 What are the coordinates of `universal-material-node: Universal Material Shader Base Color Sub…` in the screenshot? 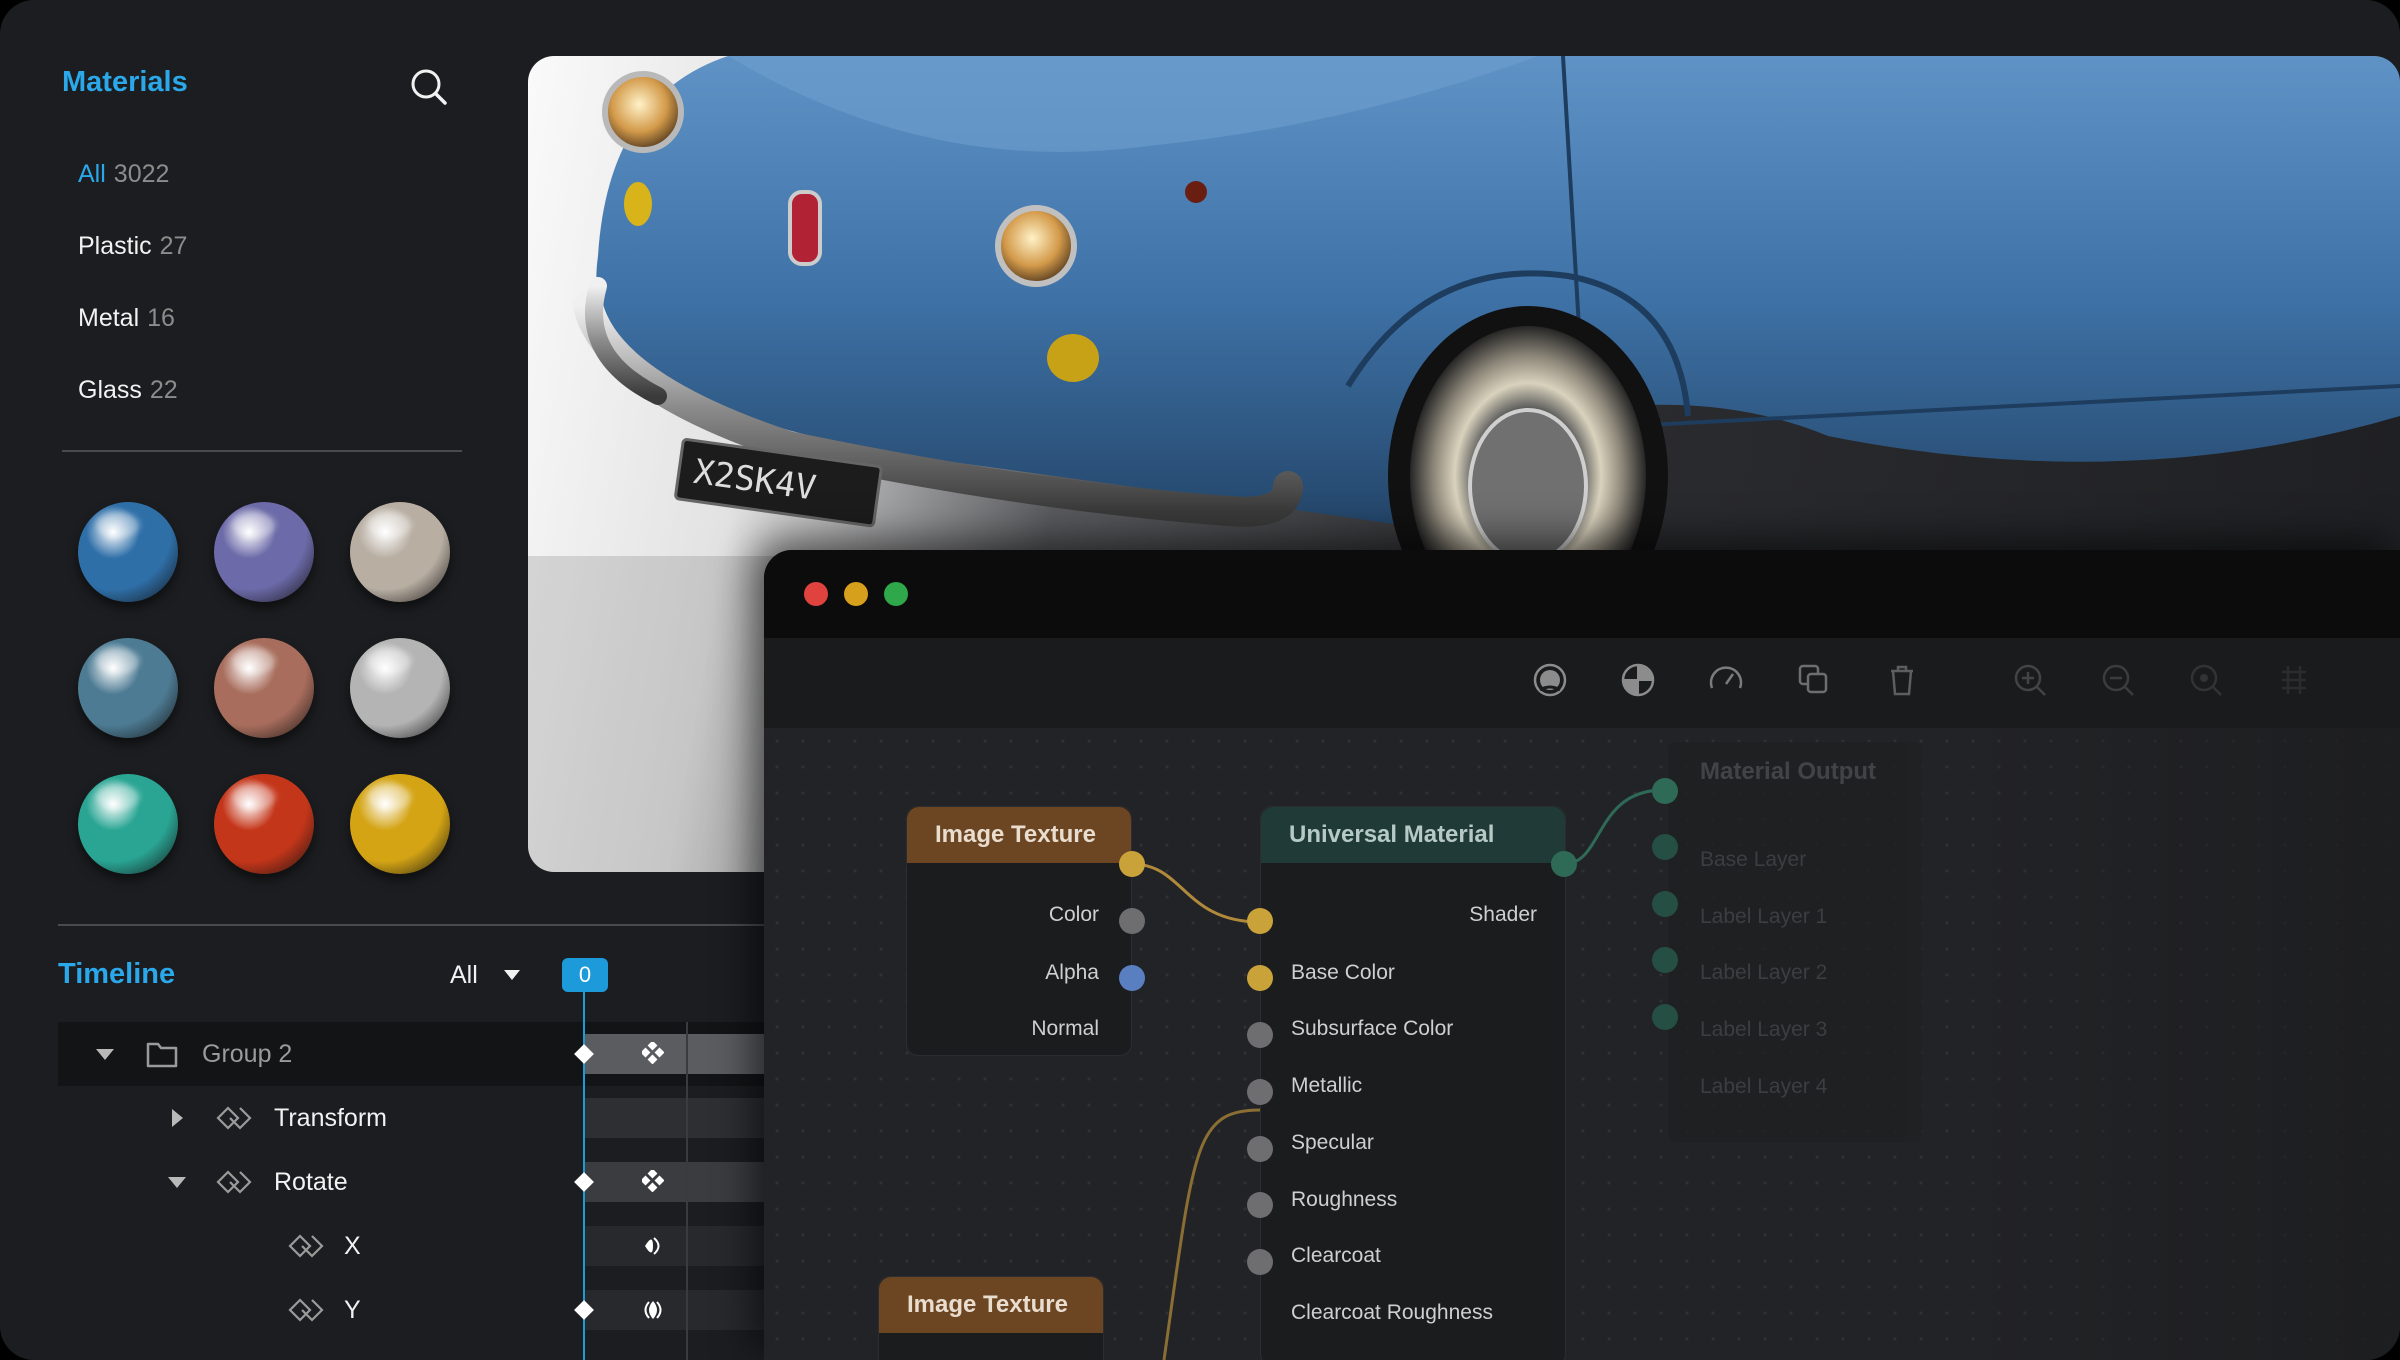 It's located at (1413, 1083).